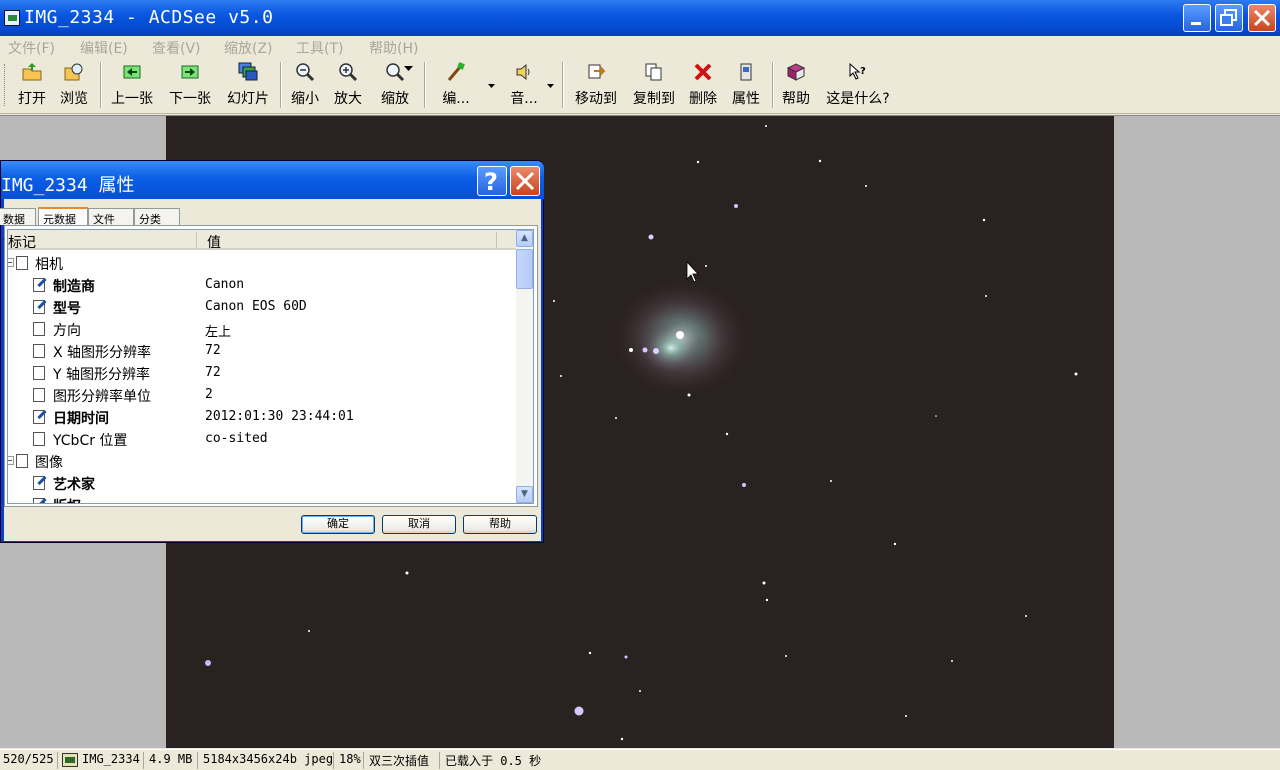 Image resolution: width=1280 pixels, height=770 pixels. What do you see at coordinates (70, 760) in the screenshot?
I see `jpeg-file-icon` at bounding box center [70, 760].